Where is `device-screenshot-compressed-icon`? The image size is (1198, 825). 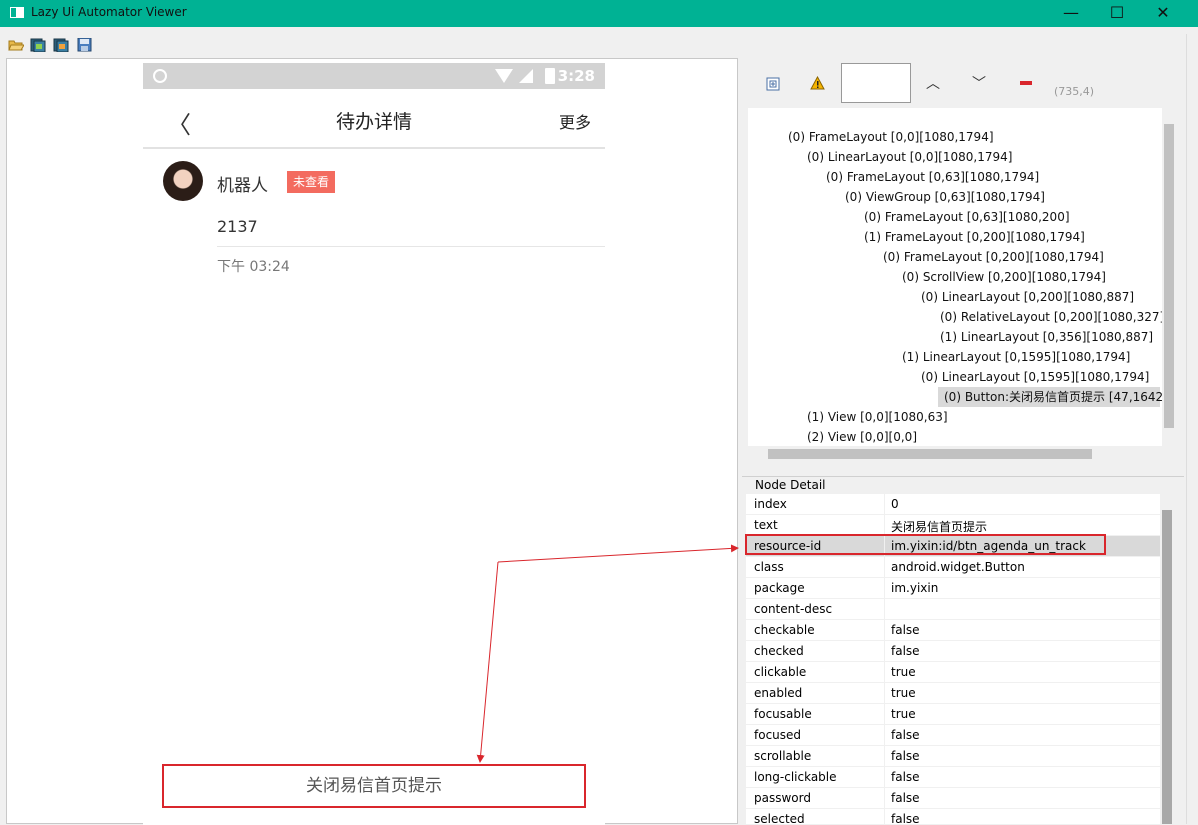
device-screenshot-compressed-icon is located at coordinates (61, 45).